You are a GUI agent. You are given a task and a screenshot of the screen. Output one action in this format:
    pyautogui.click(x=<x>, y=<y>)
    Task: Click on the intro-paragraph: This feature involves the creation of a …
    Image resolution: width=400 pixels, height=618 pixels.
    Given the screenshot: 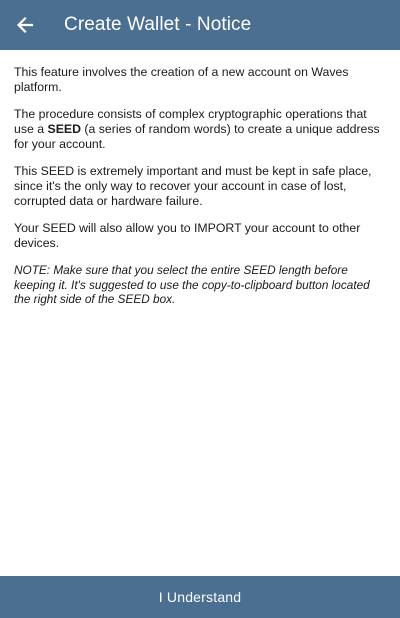 What is the action you would take?
    pyautogui.click(x=181, y=79)
    